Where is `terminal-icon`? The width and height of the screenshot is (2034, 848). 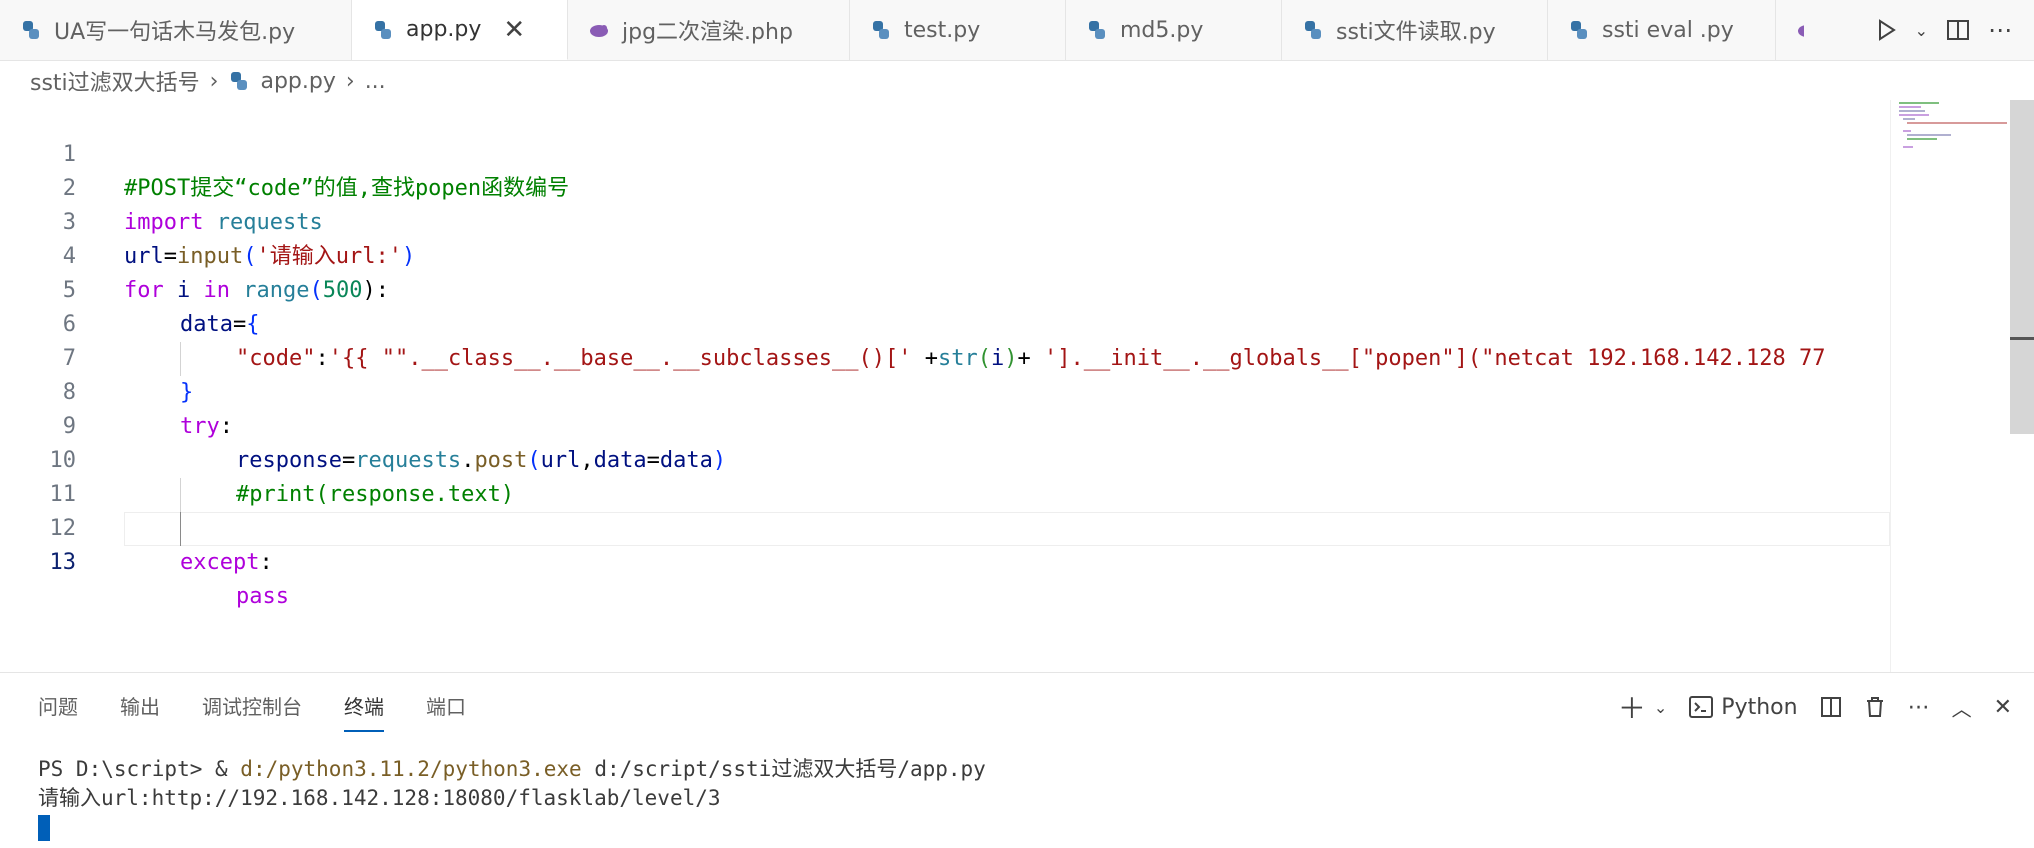 terminal-icon is located at coordinates (1701, 707).